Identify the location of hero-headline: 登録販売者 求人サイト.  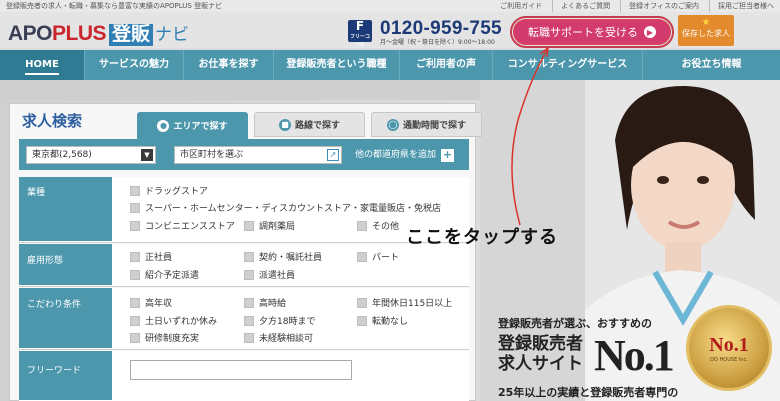
(540, 354).